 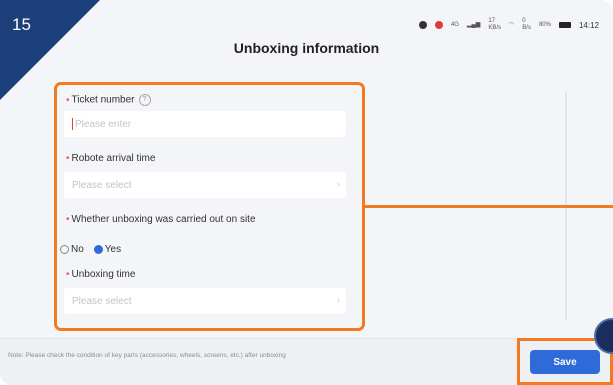 I want to click on step-number: 15, so click(x=21, y=24).